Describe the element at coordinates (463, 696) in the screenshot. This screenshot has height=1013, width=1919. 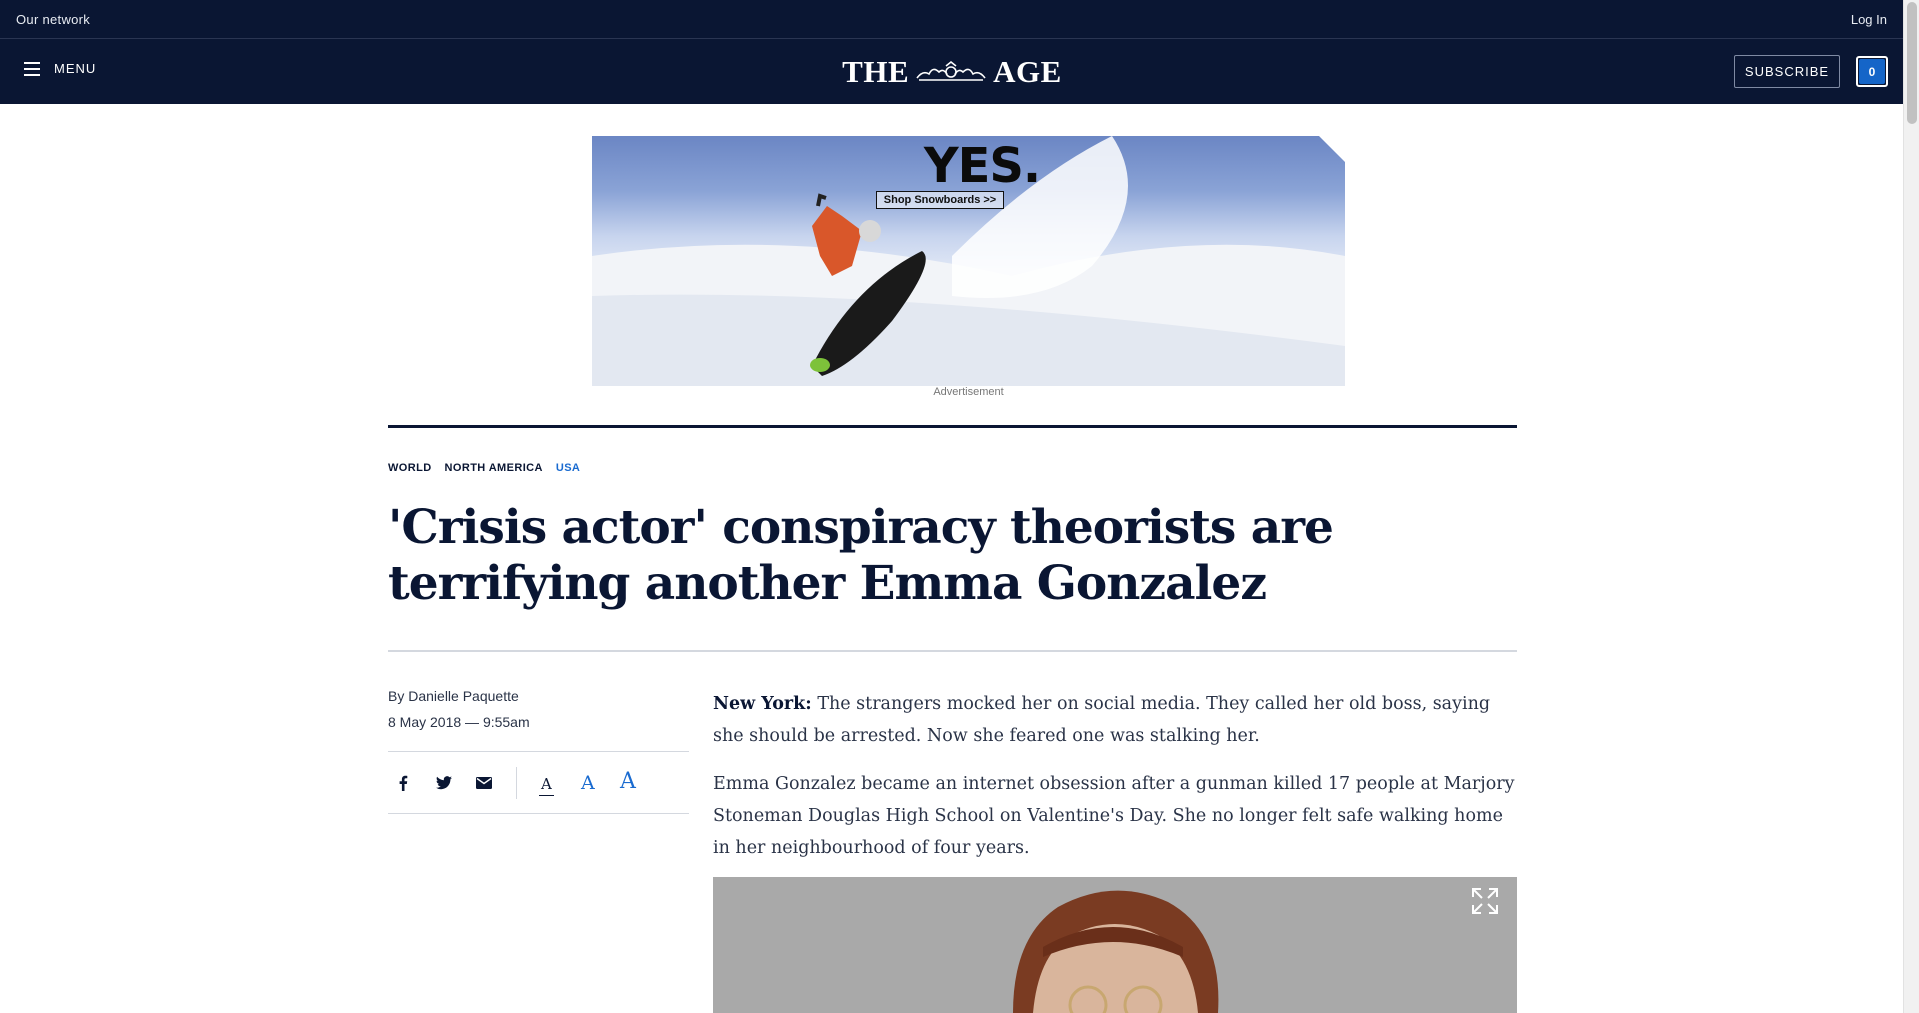
I see `author-link: Danielle Paquette` at that location.